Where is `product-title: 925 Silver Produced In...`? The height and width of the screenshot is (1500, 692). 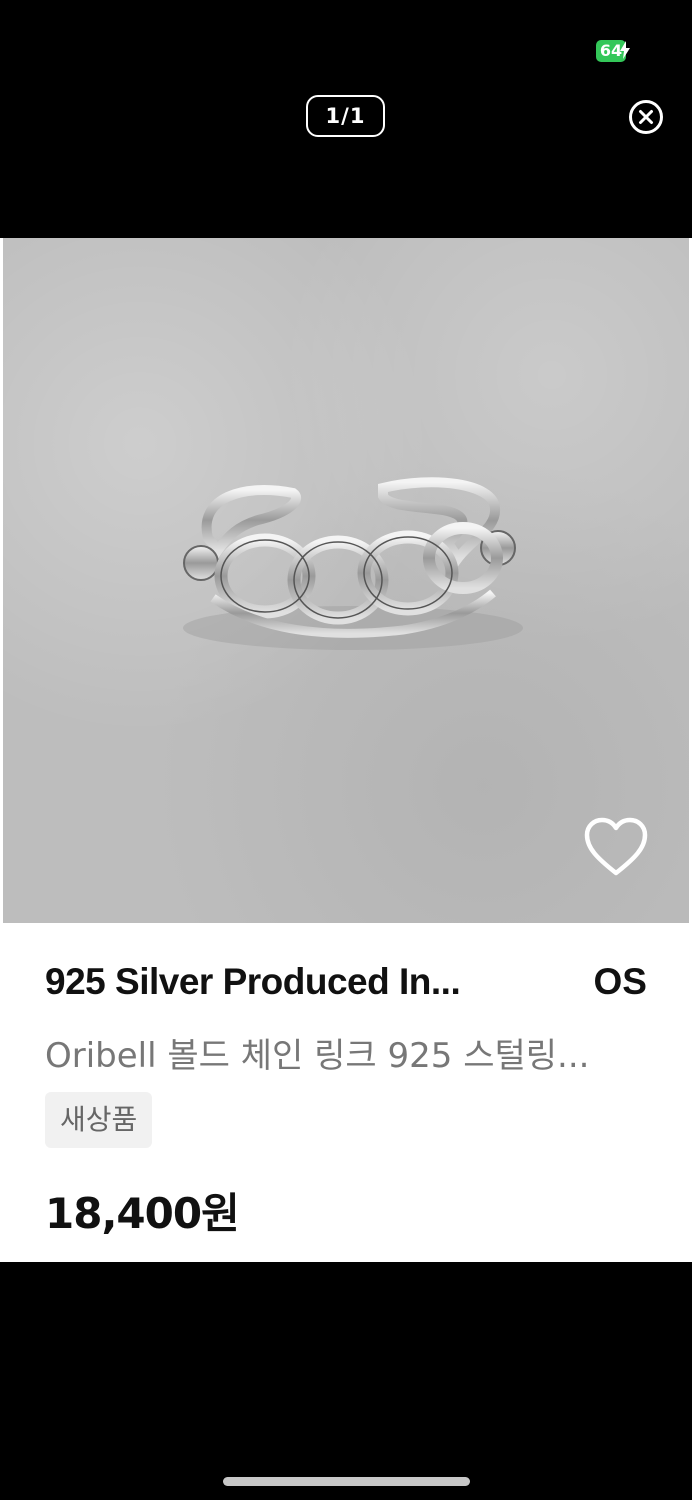
product-title: 925 Silver Produced In... is located at coordinates (253, 981).